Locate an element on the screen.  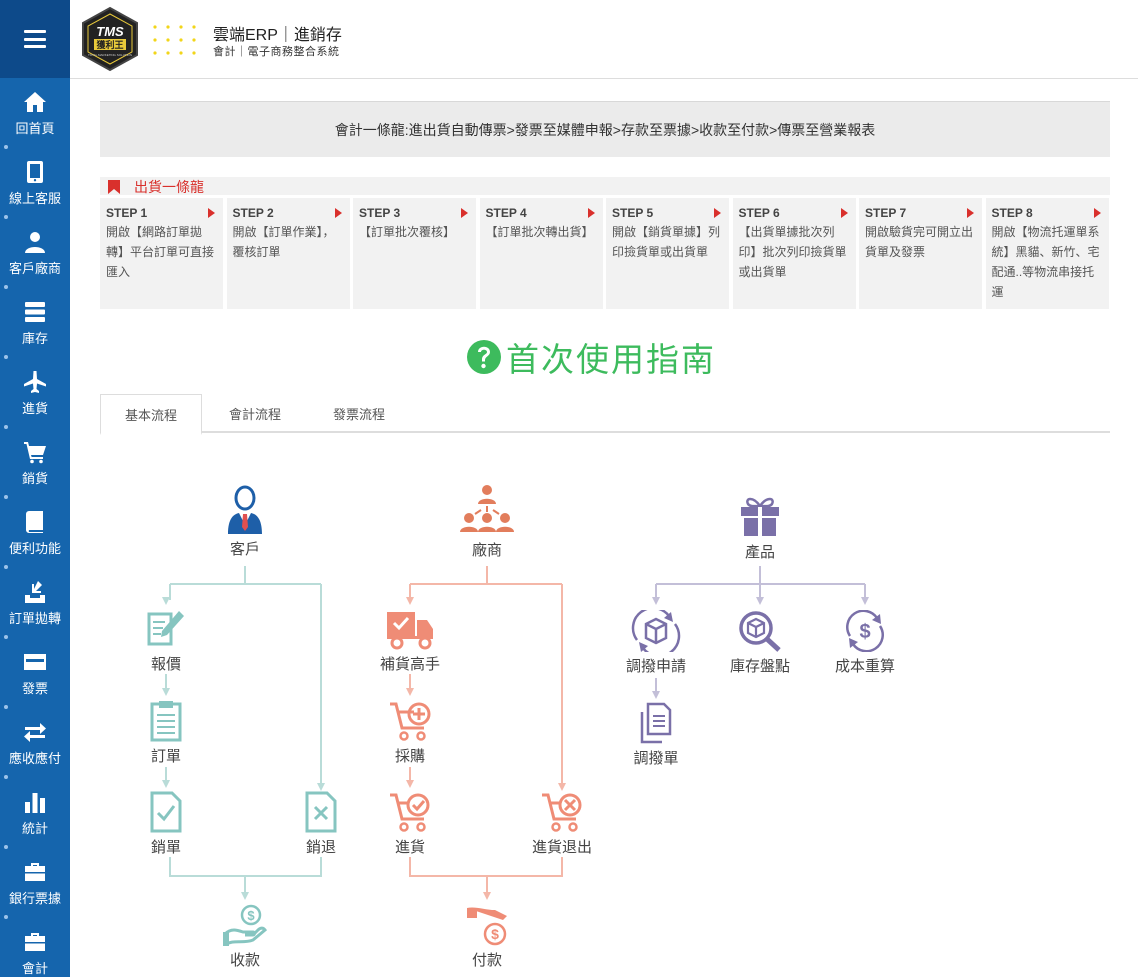
node-order: 訂單 is located at coordinates (166, 733).